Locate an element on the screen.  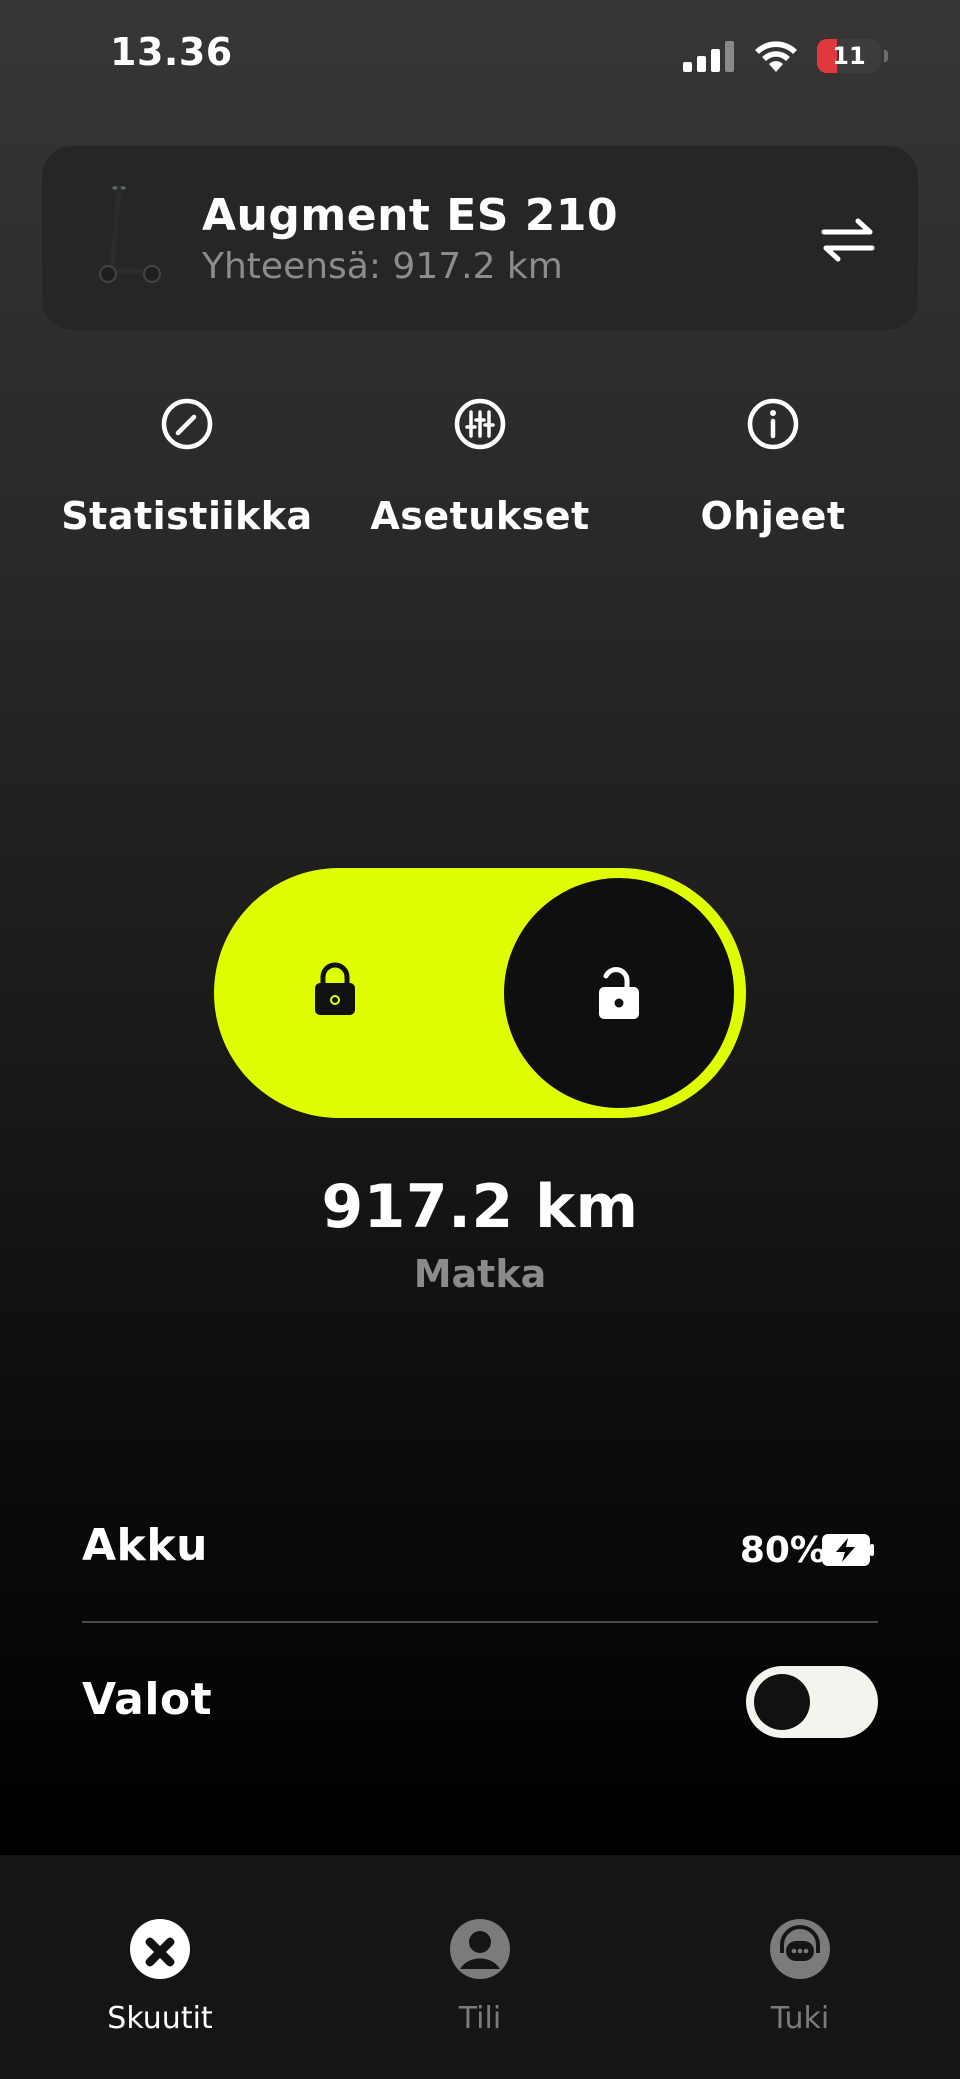
nav-account: Tili is located at coordinates (480, 1976).